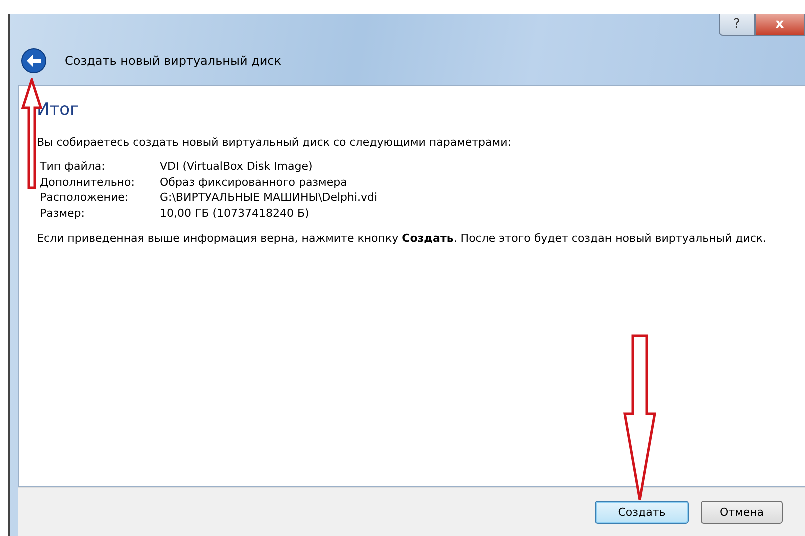 This screenshot has width=805, height=536. Describe the element at coordinates (274, 142) in the screenshot. I see `intro-text: Вы собираетесь создать новый виртуальный диск со следующими параметрами:` at that location.